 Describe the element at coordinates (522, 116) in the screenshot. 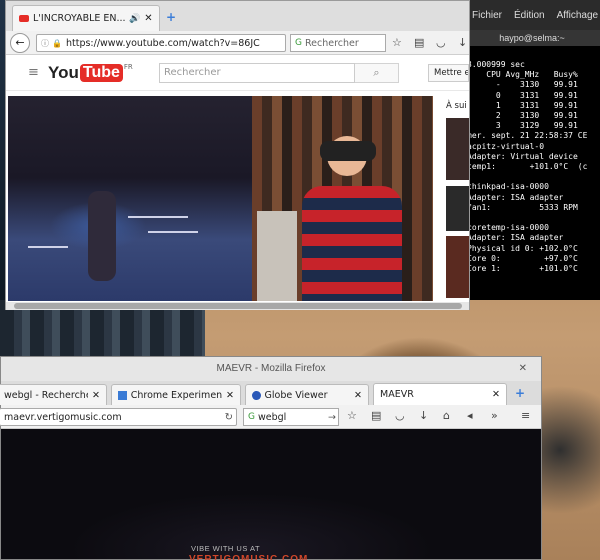

I see `terminal-line: 2 3130 99.91` at that location.